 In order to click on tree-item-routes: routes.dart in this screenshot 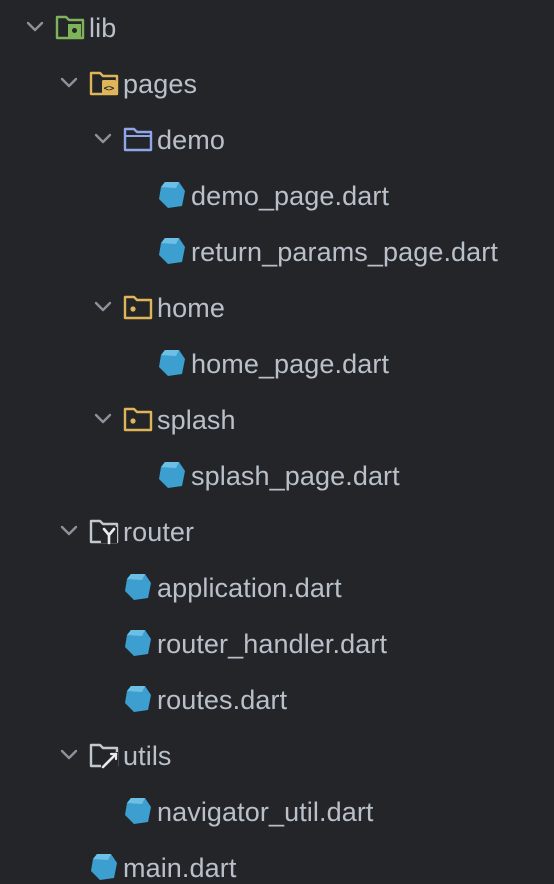, I will do `click(277, 700)`.